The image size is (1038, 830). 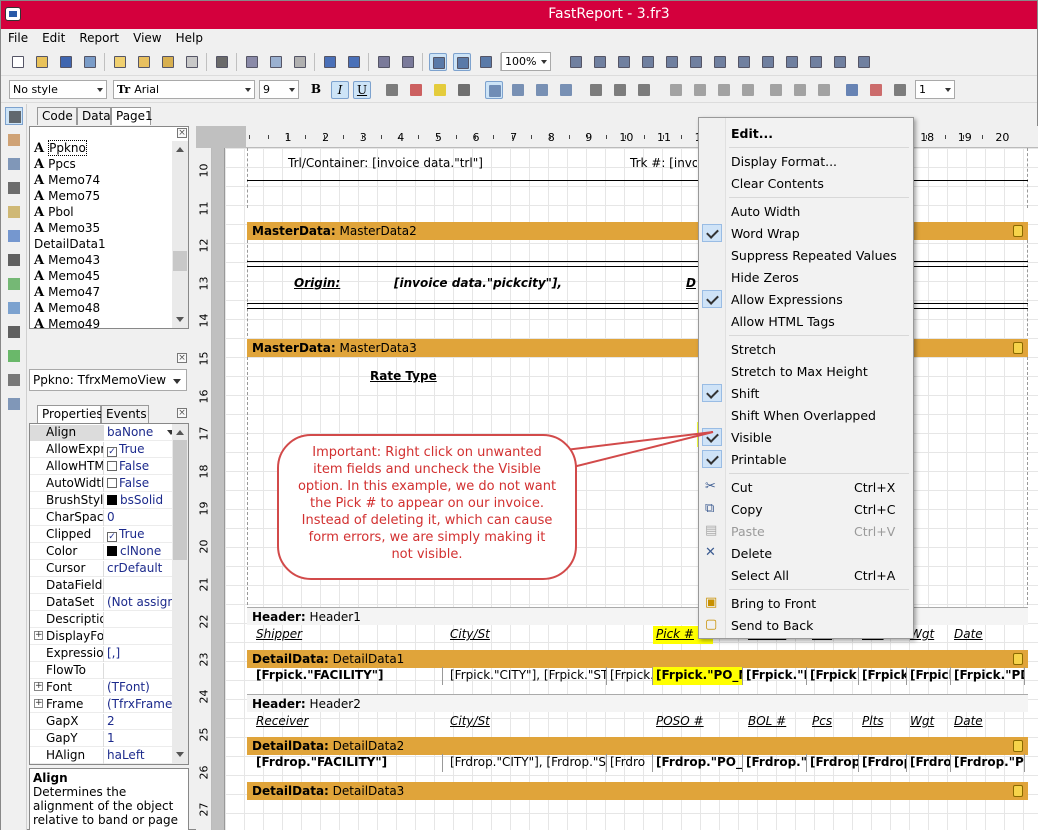 What do you see at coordinates (103, 517) in the screenshot?
I see `property-row: CharSpacin0` at bounding box center [103, 517].